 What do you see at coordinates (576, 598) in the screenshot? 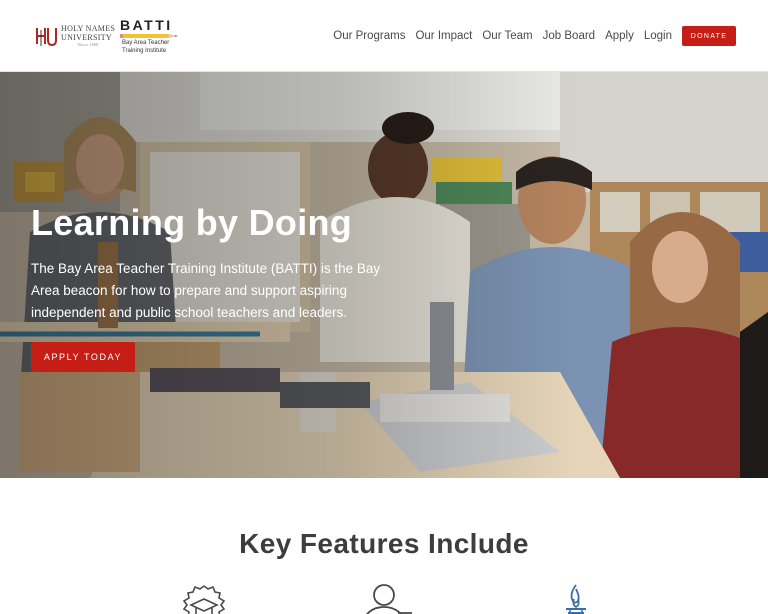
I see `flame-icon` at bounding box center [576, 598].